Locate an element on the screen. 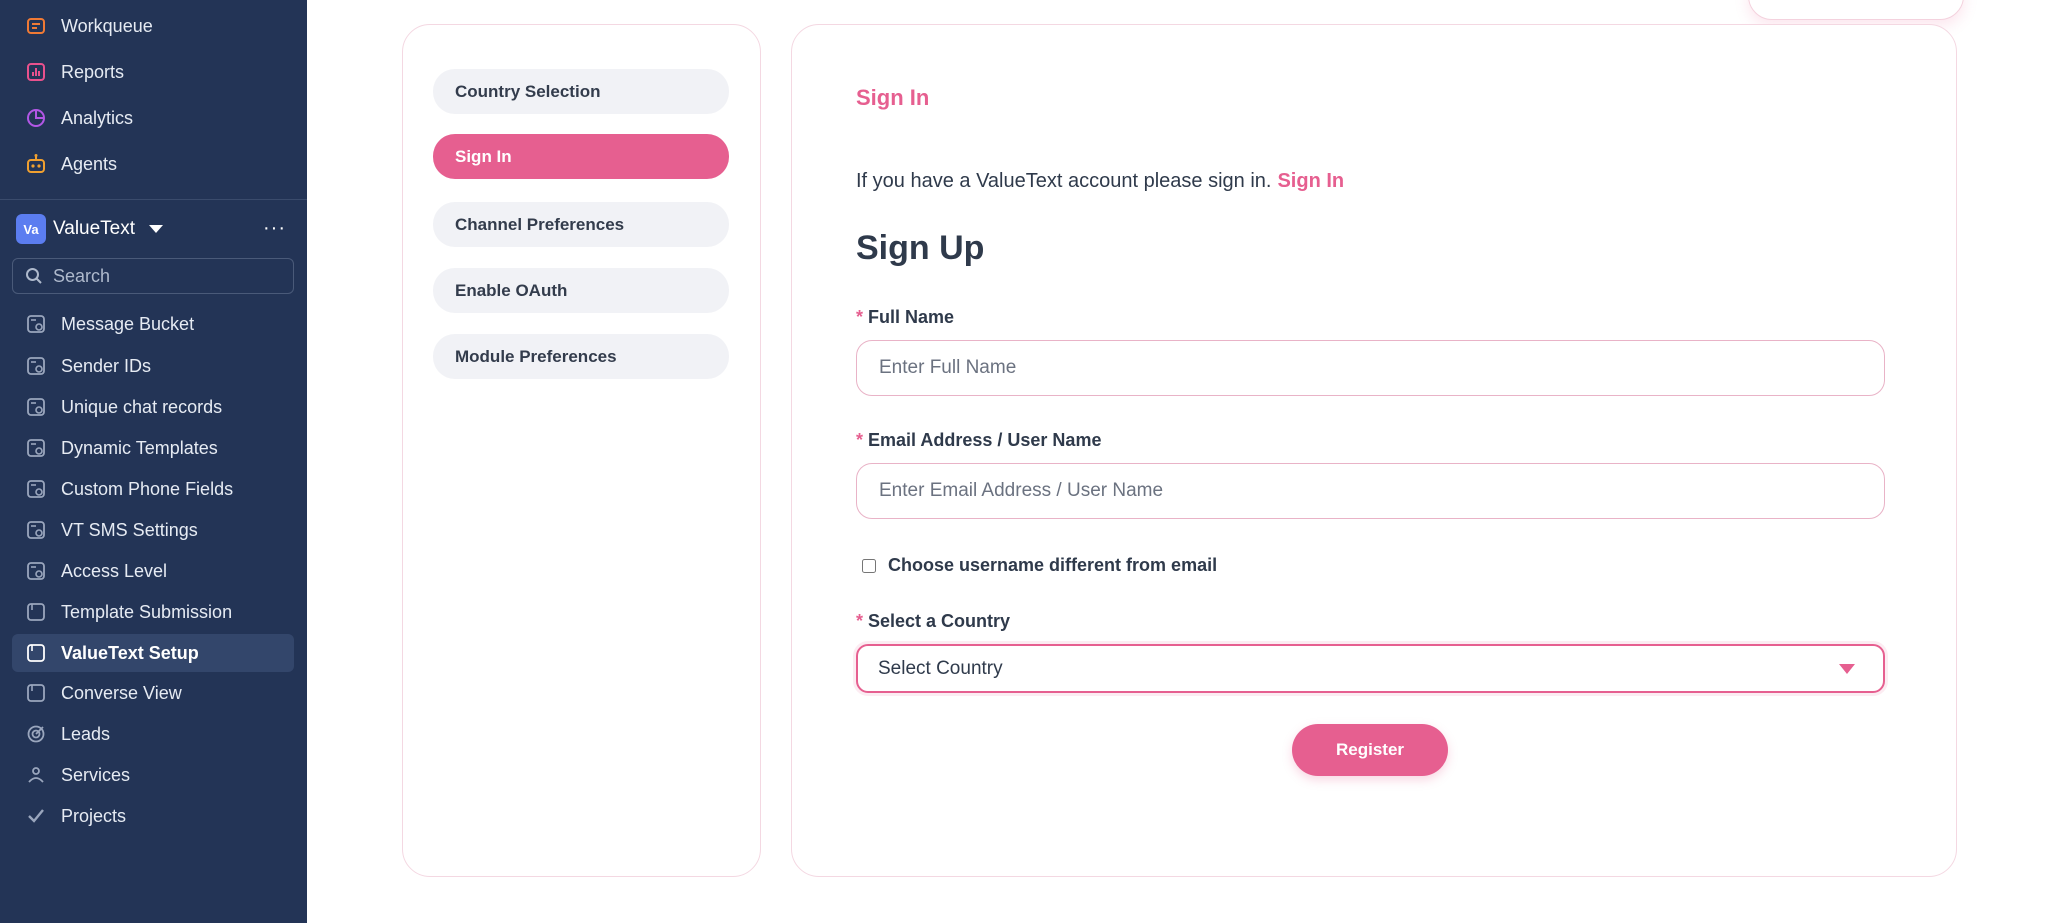 This screenshot has height=923, width=2048. step-module-preferences: Module Preferences is located at coordinates (581, 356).